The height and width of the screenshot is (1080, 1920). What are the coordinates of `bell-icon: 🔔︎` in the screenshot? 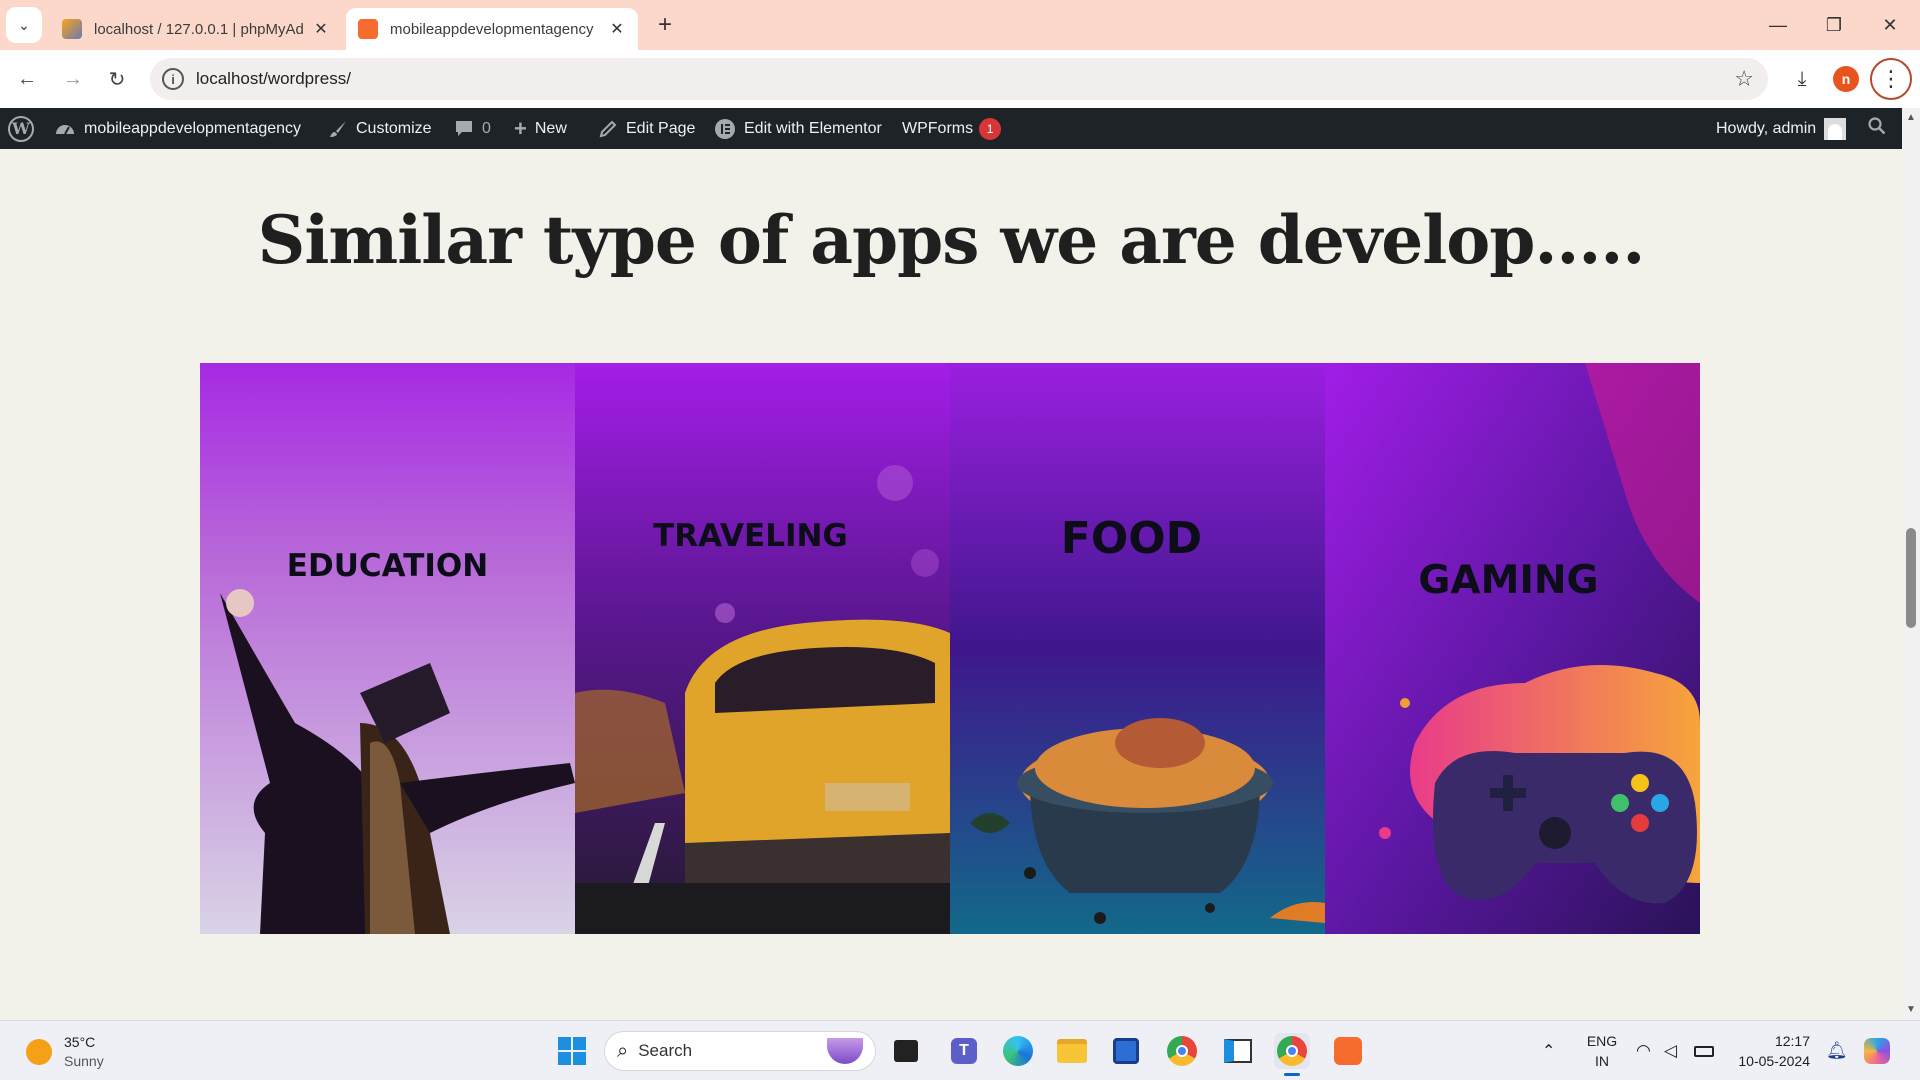 It's located at (1837, 1050).